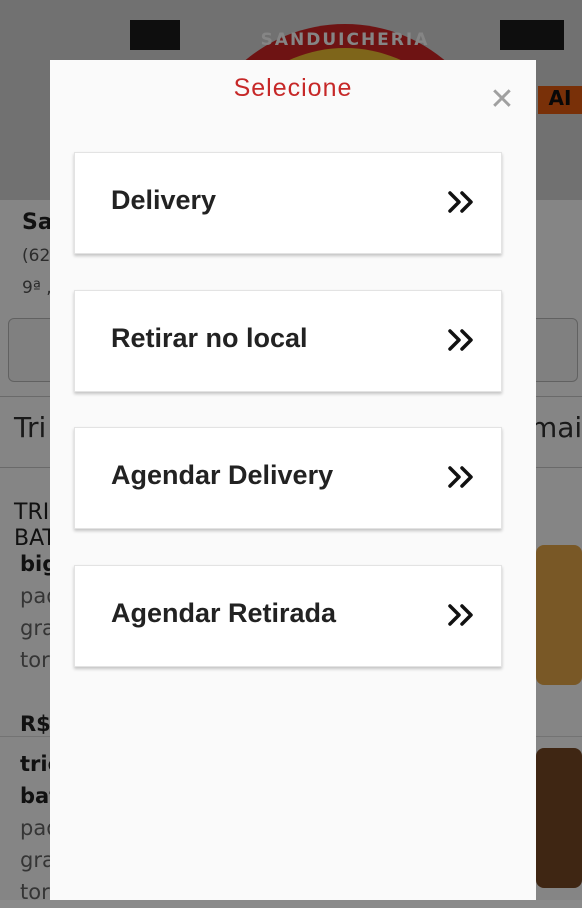  I want to click on option-label: Agendar Delivery, so click(222, 475).